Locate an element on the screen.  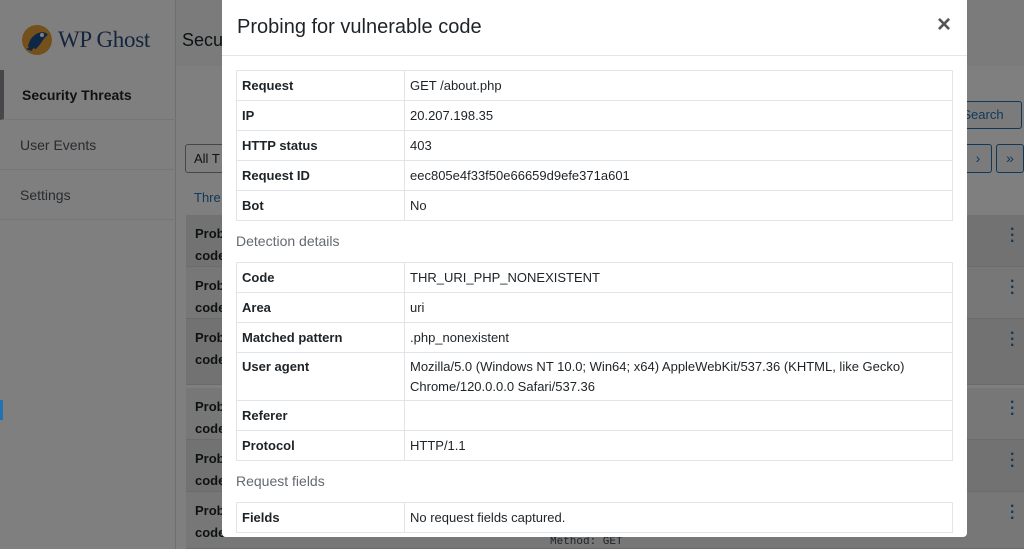
field-label: Bot is located at coordinates (320, 205).